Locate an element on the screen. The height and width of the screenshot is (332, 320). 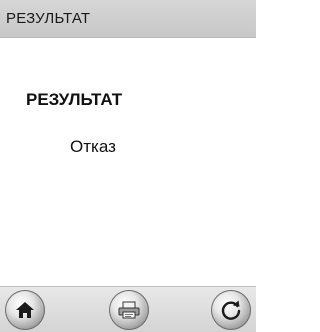
home-icon is located at coordinates (25, 310).